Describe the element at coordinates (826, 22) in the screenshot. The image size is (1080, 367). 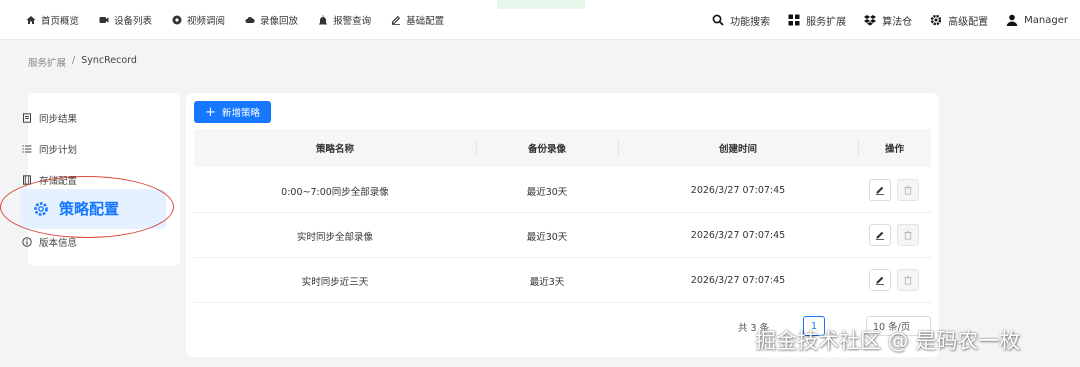
I see `nav-service-ext-label: 服务扩展` at that location.